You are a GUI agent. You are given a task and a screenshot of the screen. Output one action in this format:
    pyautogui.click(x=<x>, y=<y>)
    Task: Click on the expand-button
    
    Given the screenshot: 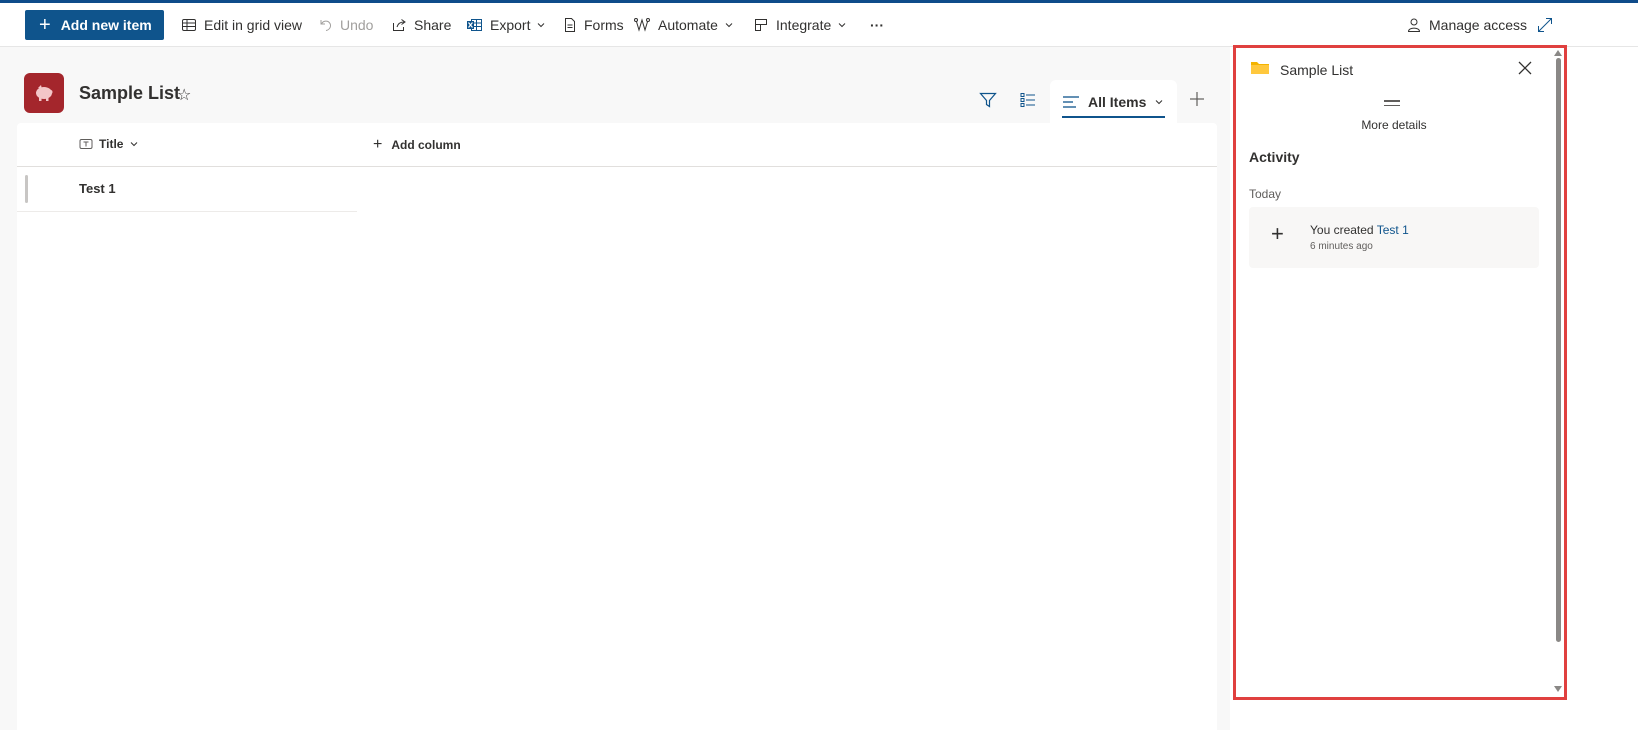 What is the action you would take?
    pyautogui.click(x=1548, y=25)
    